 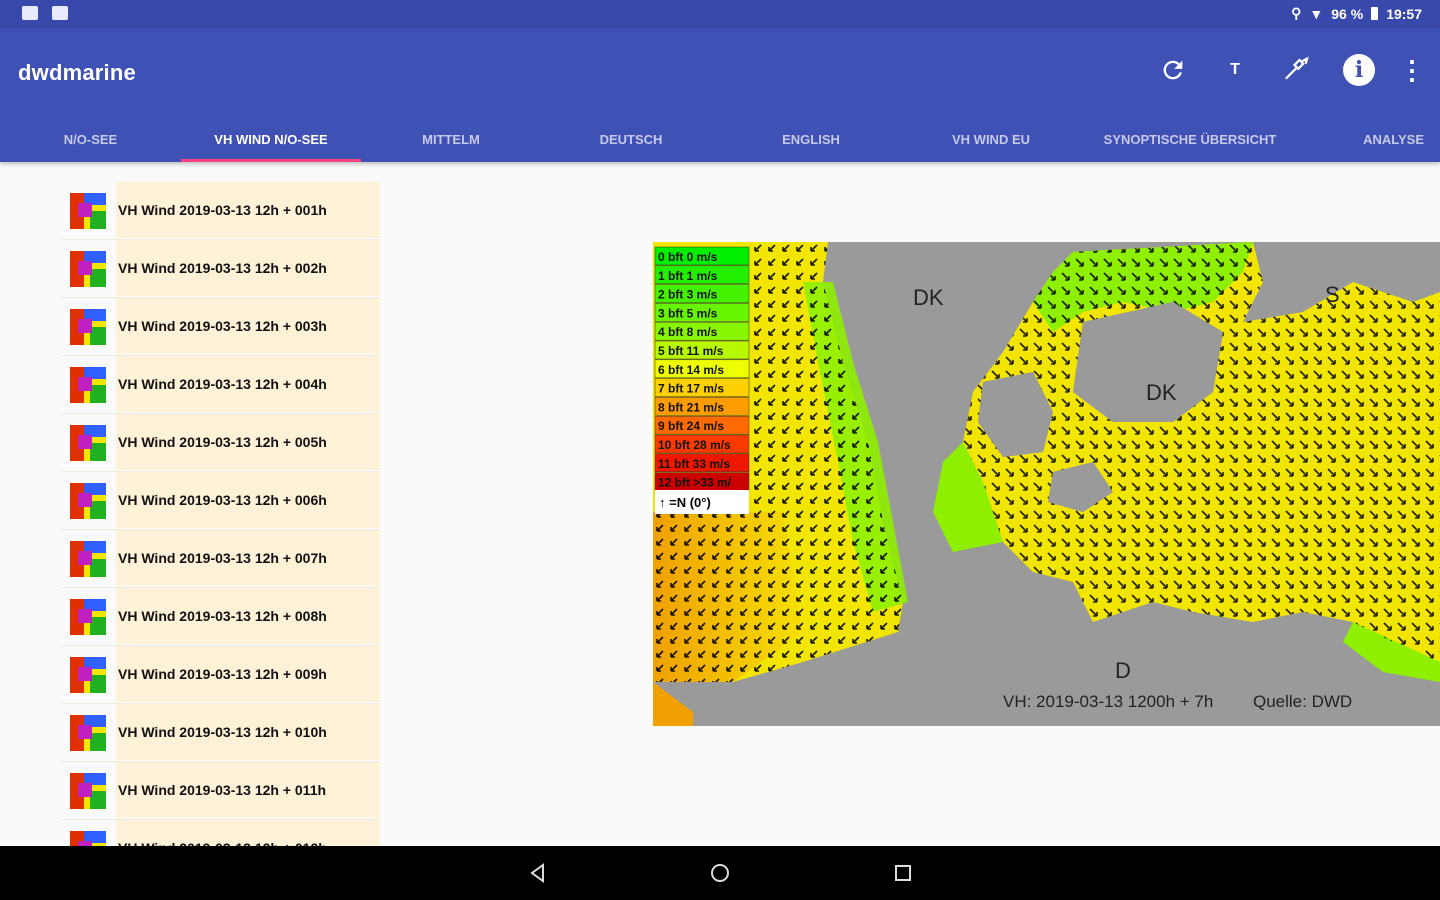 I want to click on forecast-list-item: VH Wind 2019-03-13 12h + 004h, so click(x=220, y=385).